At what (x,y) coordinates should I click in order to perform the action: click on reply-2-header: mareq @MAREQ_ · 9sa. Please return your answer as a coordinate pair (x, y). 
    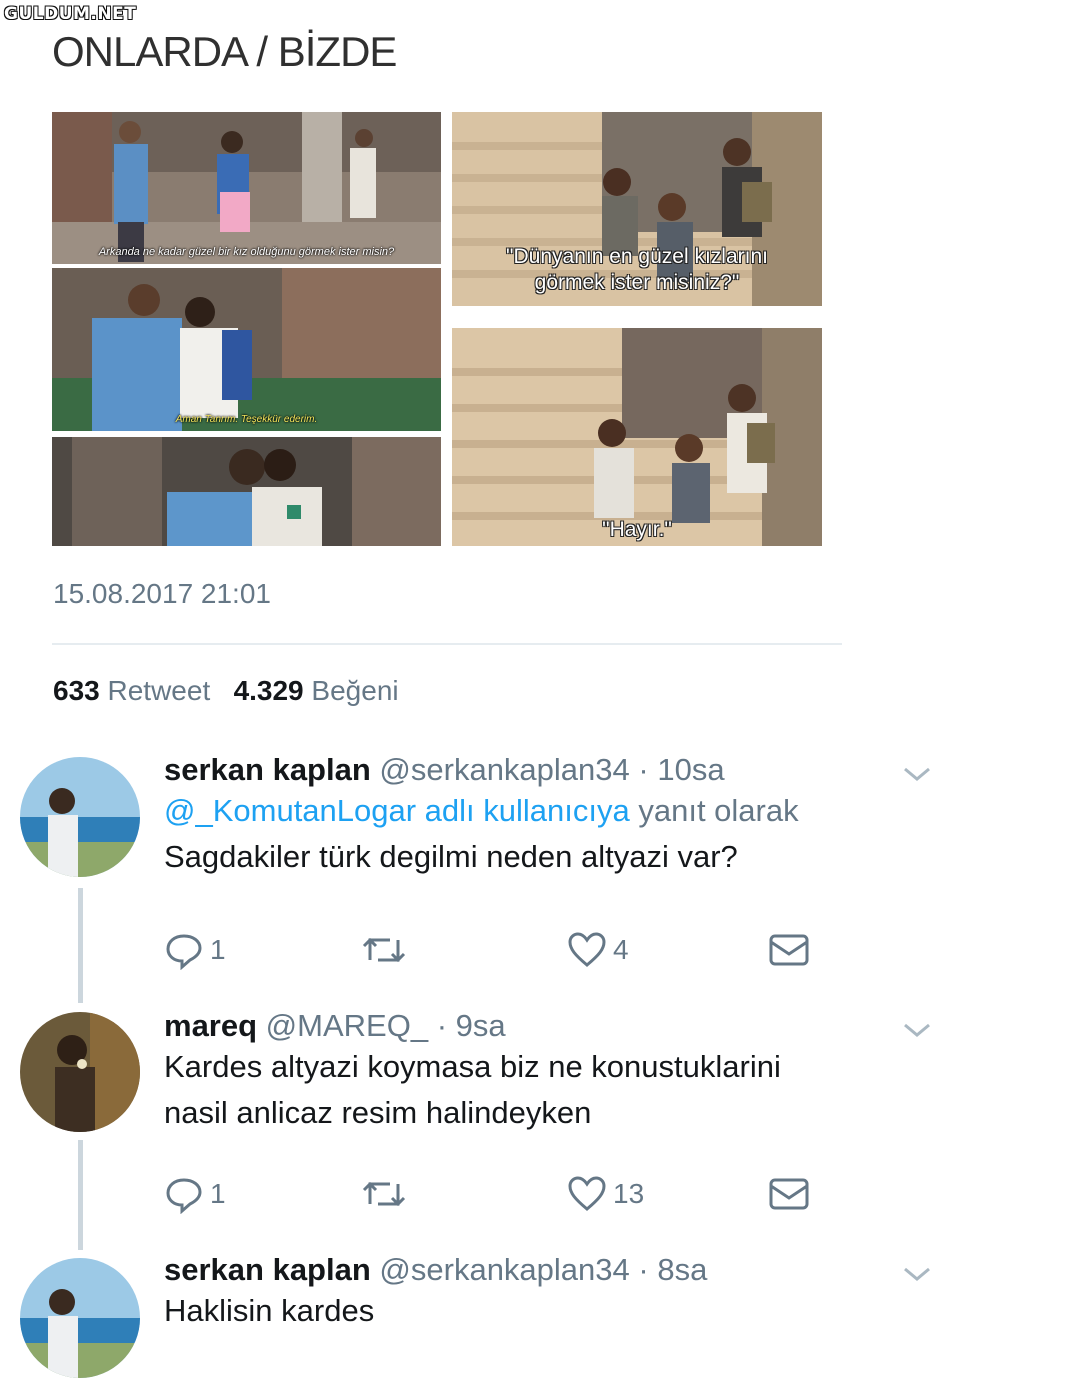
    Looking at the image, I should click on (472, 1026).